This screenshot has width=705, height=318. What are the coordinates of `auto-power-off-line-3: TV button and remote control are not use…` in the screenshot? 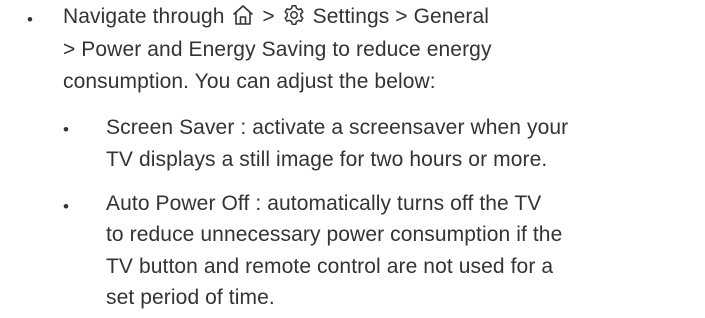 It's located at (330, 266).